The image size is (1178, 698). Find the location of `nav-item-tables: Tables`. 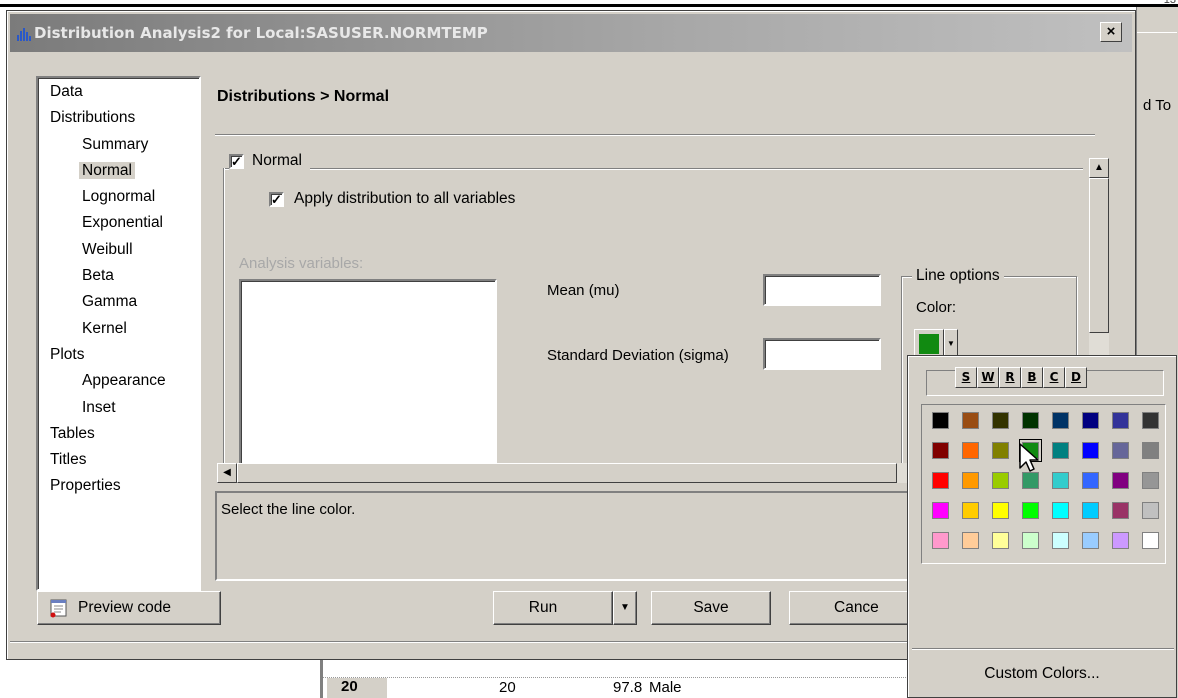

nav-item-tables: Tables is located at coordinates (118, 438).